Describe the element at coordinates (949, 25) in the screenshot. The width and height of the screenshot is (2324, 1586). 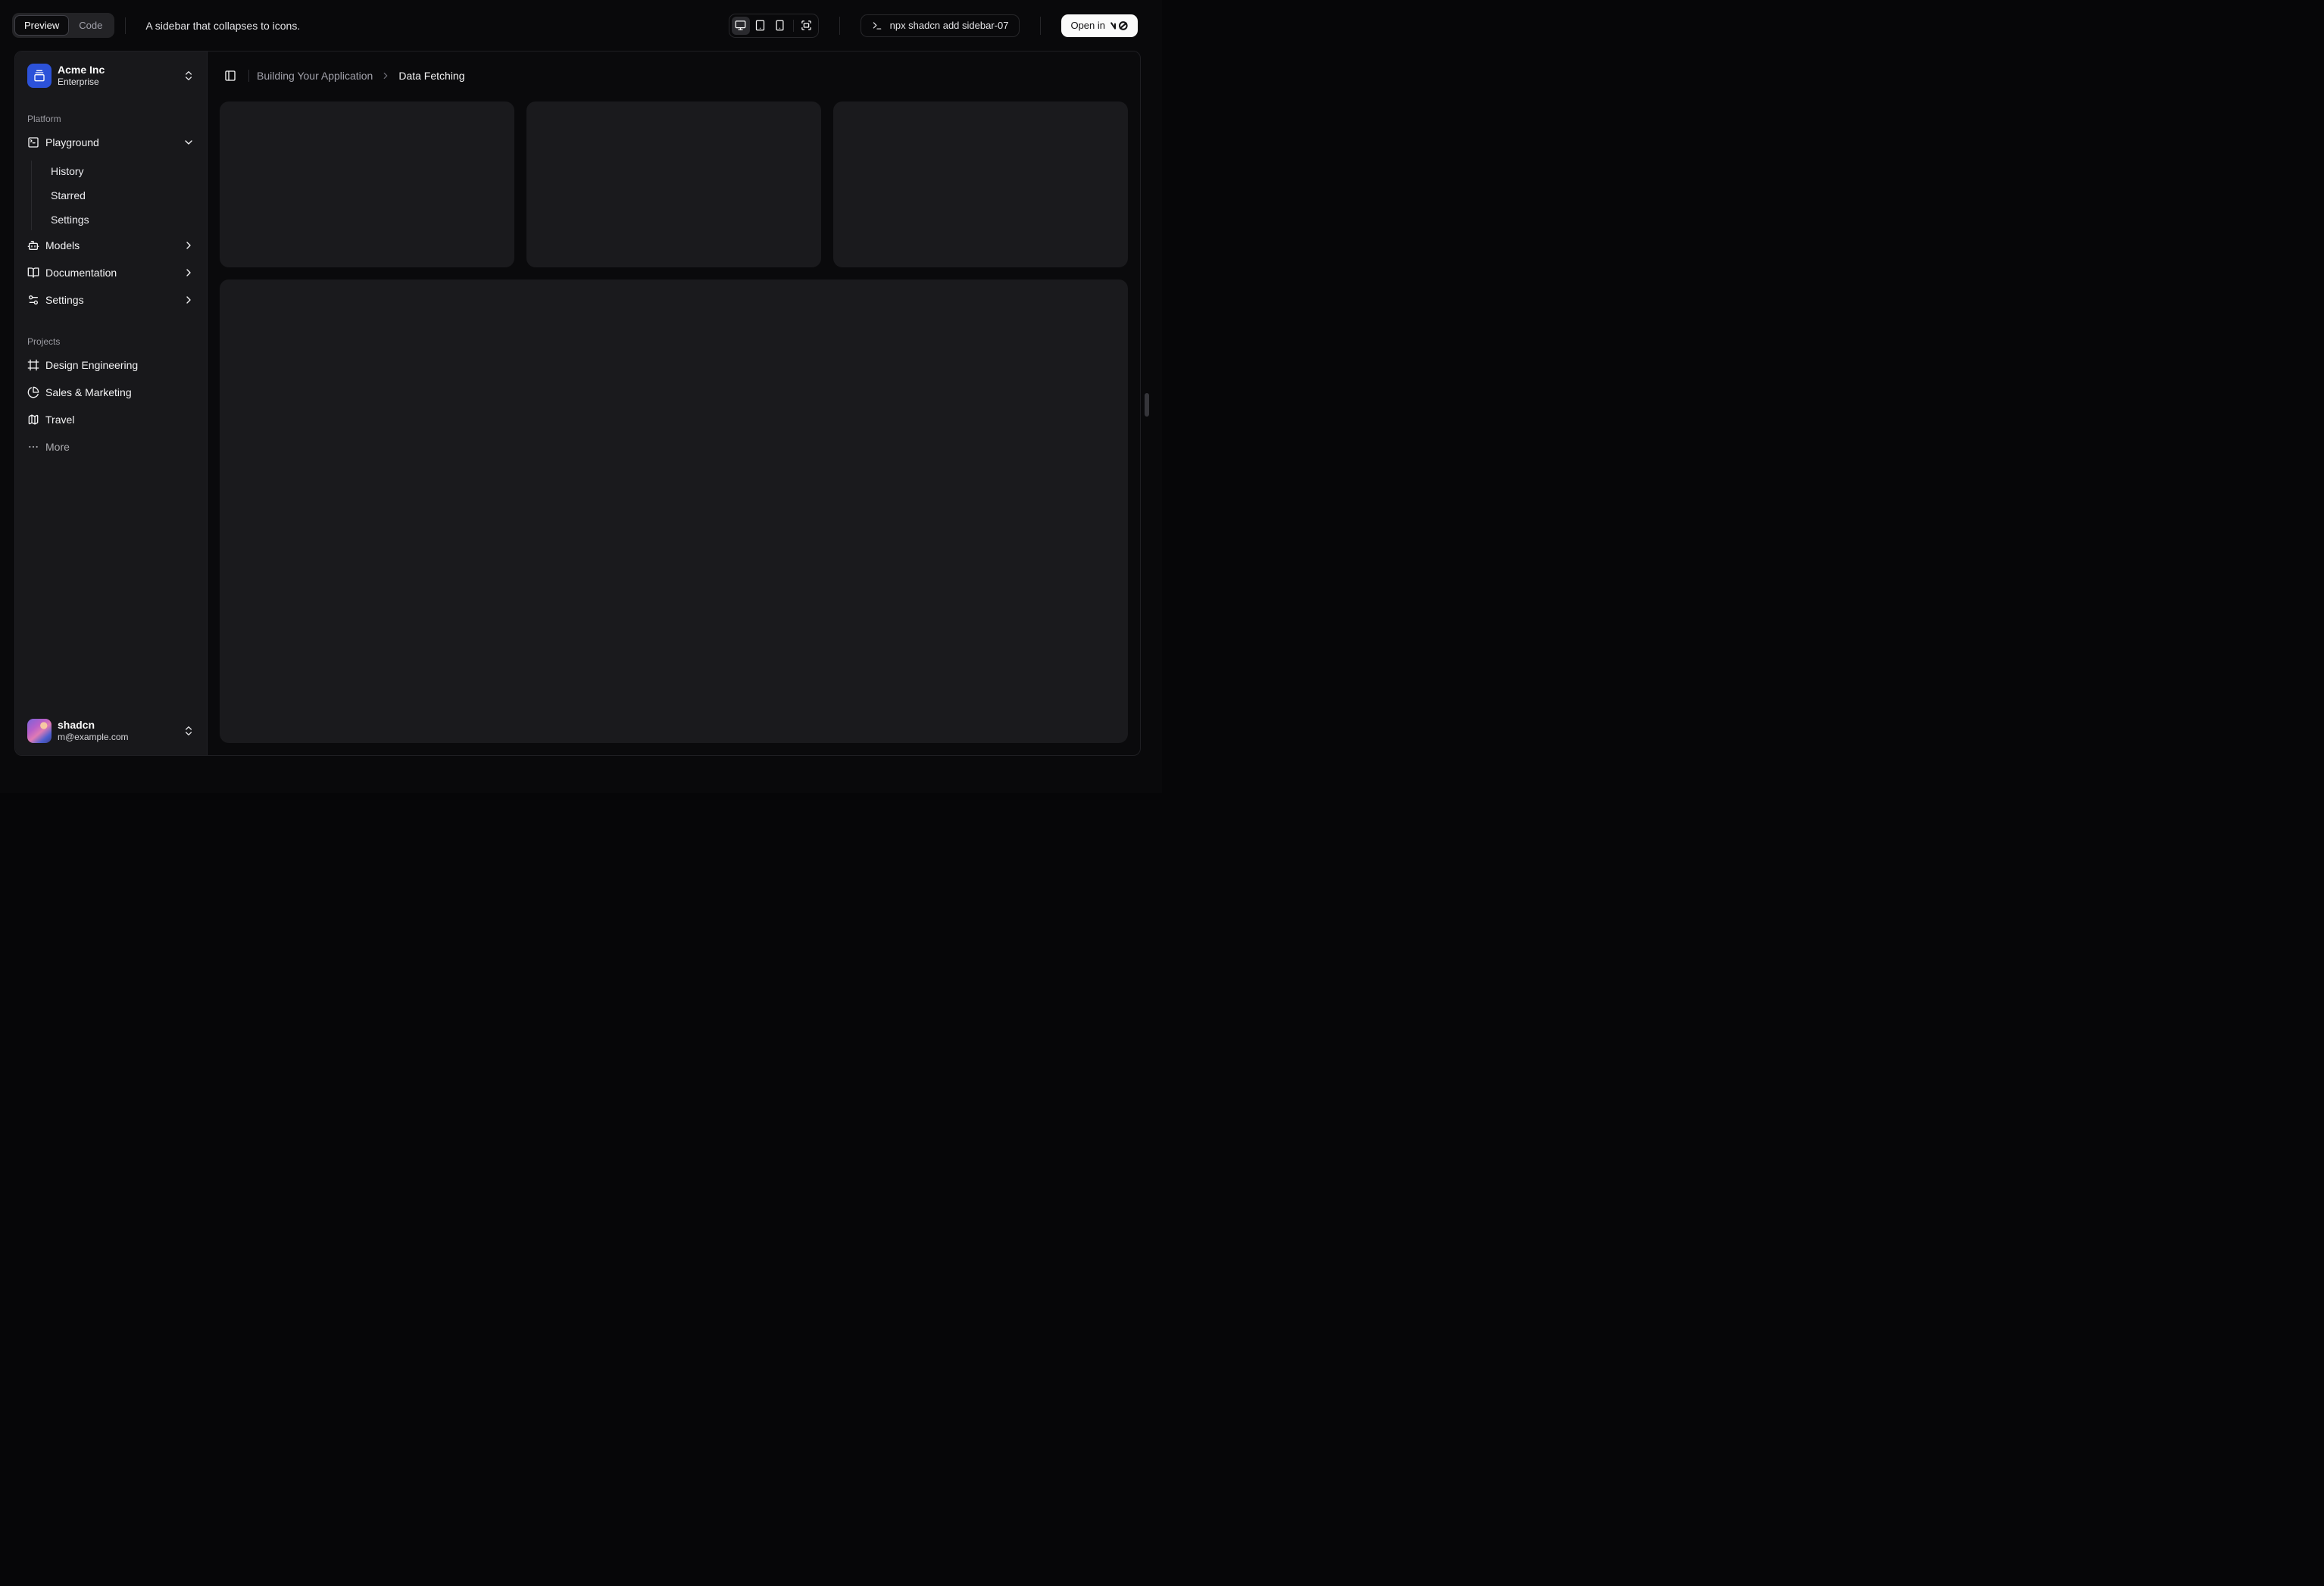
I see `install-command-text: npx shadcn add sidebar-07` at that location.